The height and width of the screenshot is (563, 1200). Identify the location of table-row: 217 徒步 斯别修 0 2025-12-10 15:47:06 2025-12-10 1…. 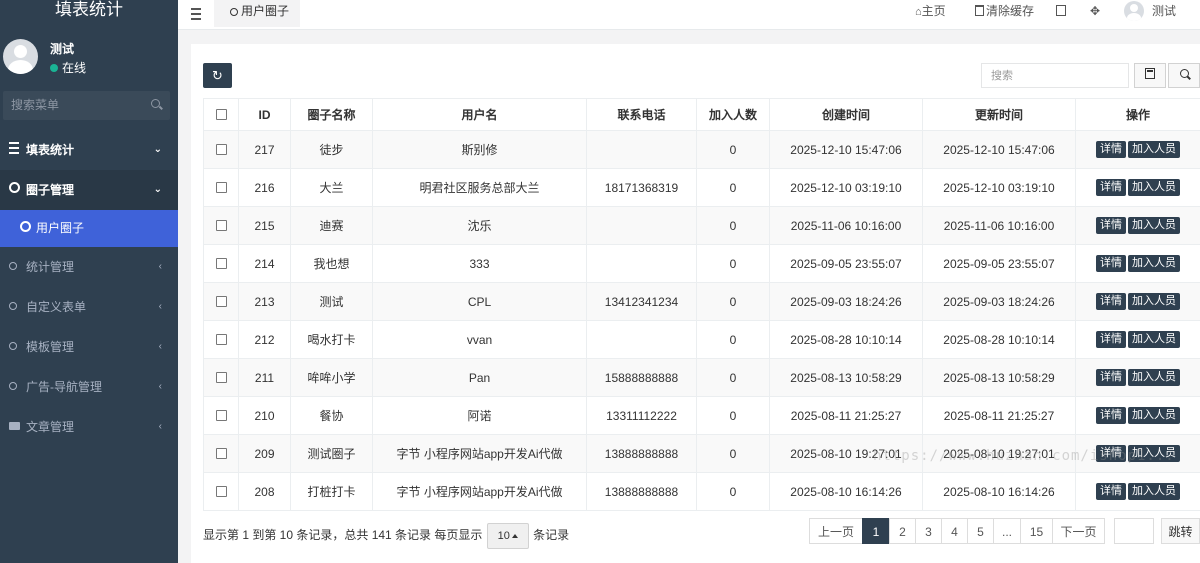
(701, 149).